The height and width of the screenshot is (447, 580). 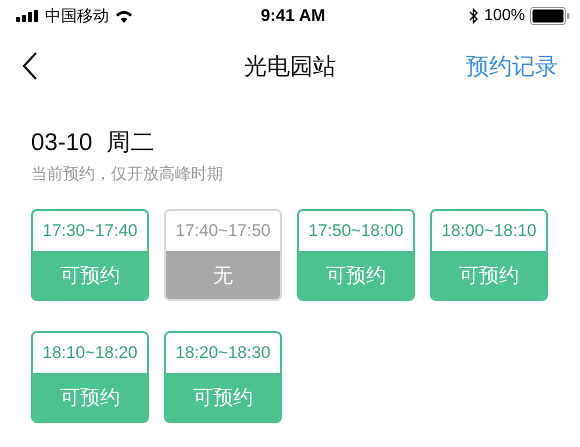 What do you see at coordinates (504, 16) in the screenshot?
I see `battery-percent: 100%` at bounding box center [504, 16].